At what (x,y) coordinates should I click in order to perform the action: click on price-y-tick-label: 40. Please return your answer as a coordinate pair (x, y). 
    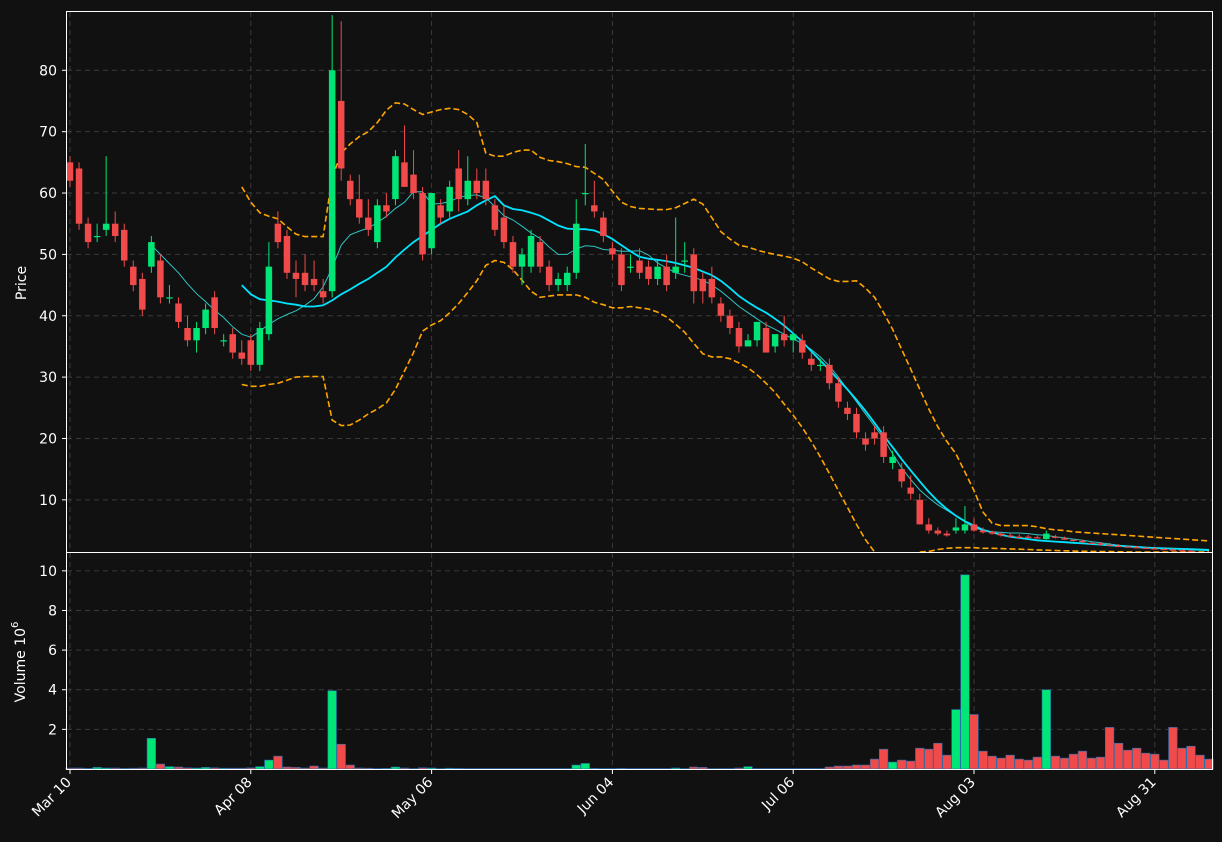
    Looking at the image, I should click on (48, 317).